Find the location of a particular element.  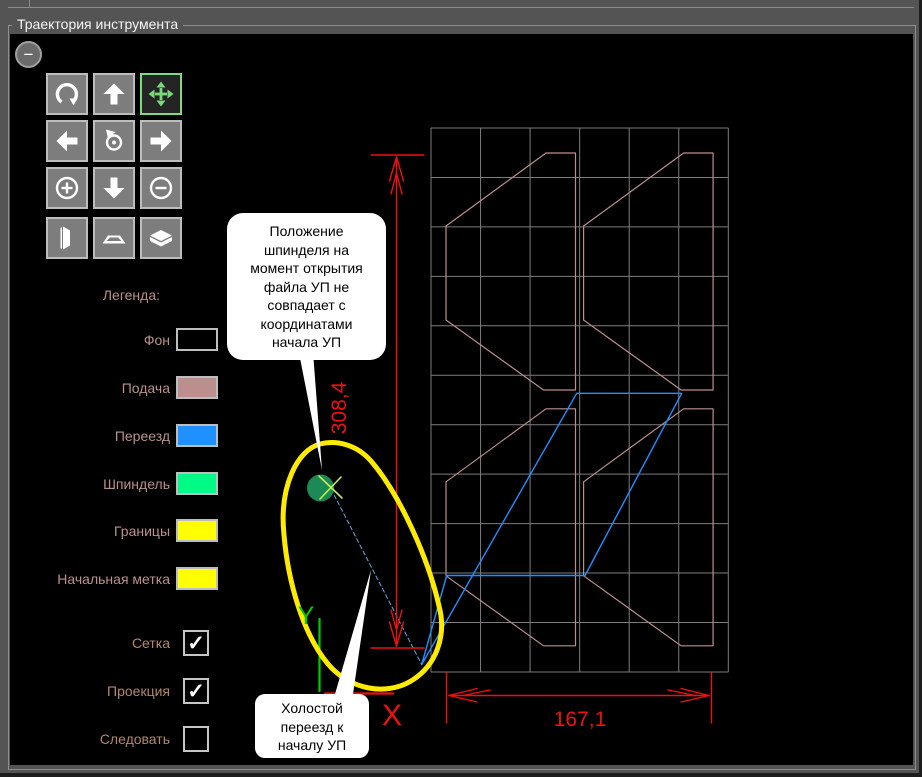

zoom-out-button is located at coordinates (161, 188).